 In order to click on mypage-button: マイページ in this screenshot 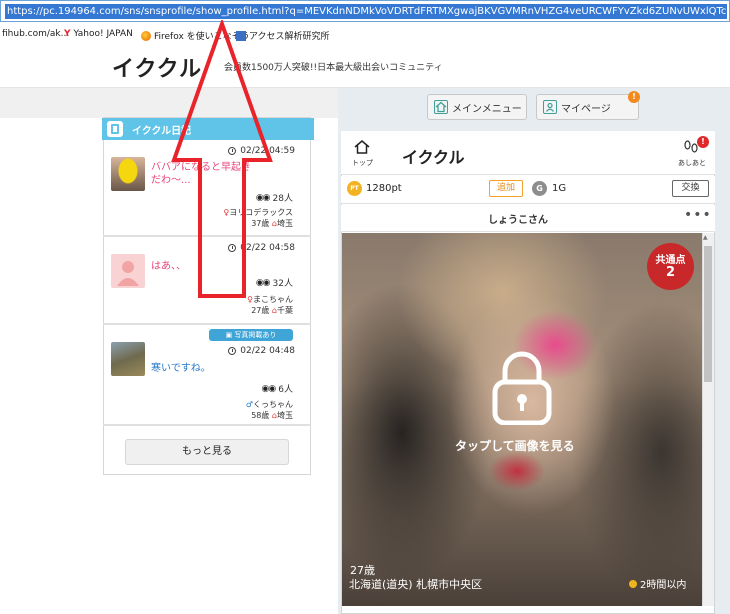, I will do `click(587, 107)`.